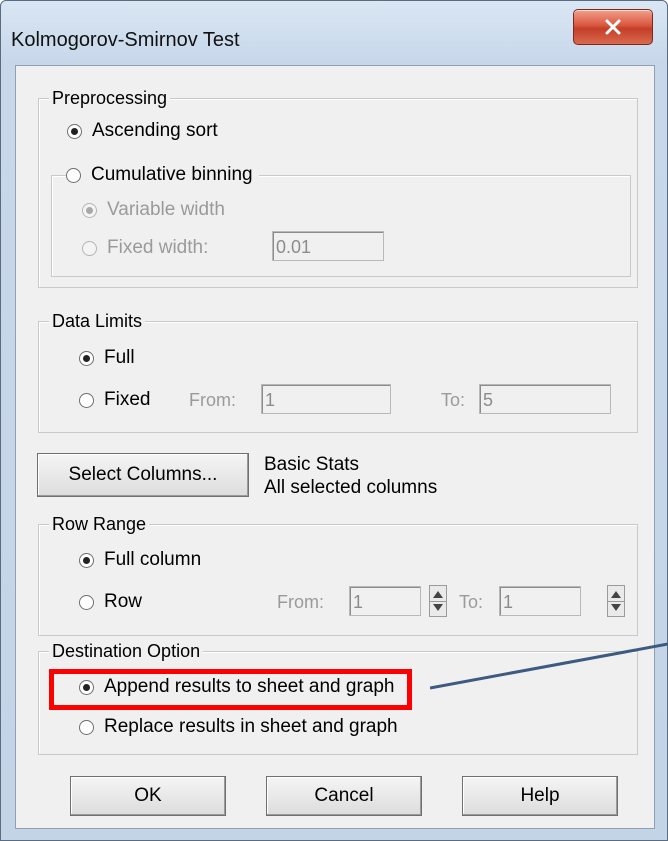 The height and width of the screenshot is (841, 668). What do you see at coordinates (351, 487) in the screenshot?
I see `selected-columns-label: All selected columns` at bounding box center [351, 487].